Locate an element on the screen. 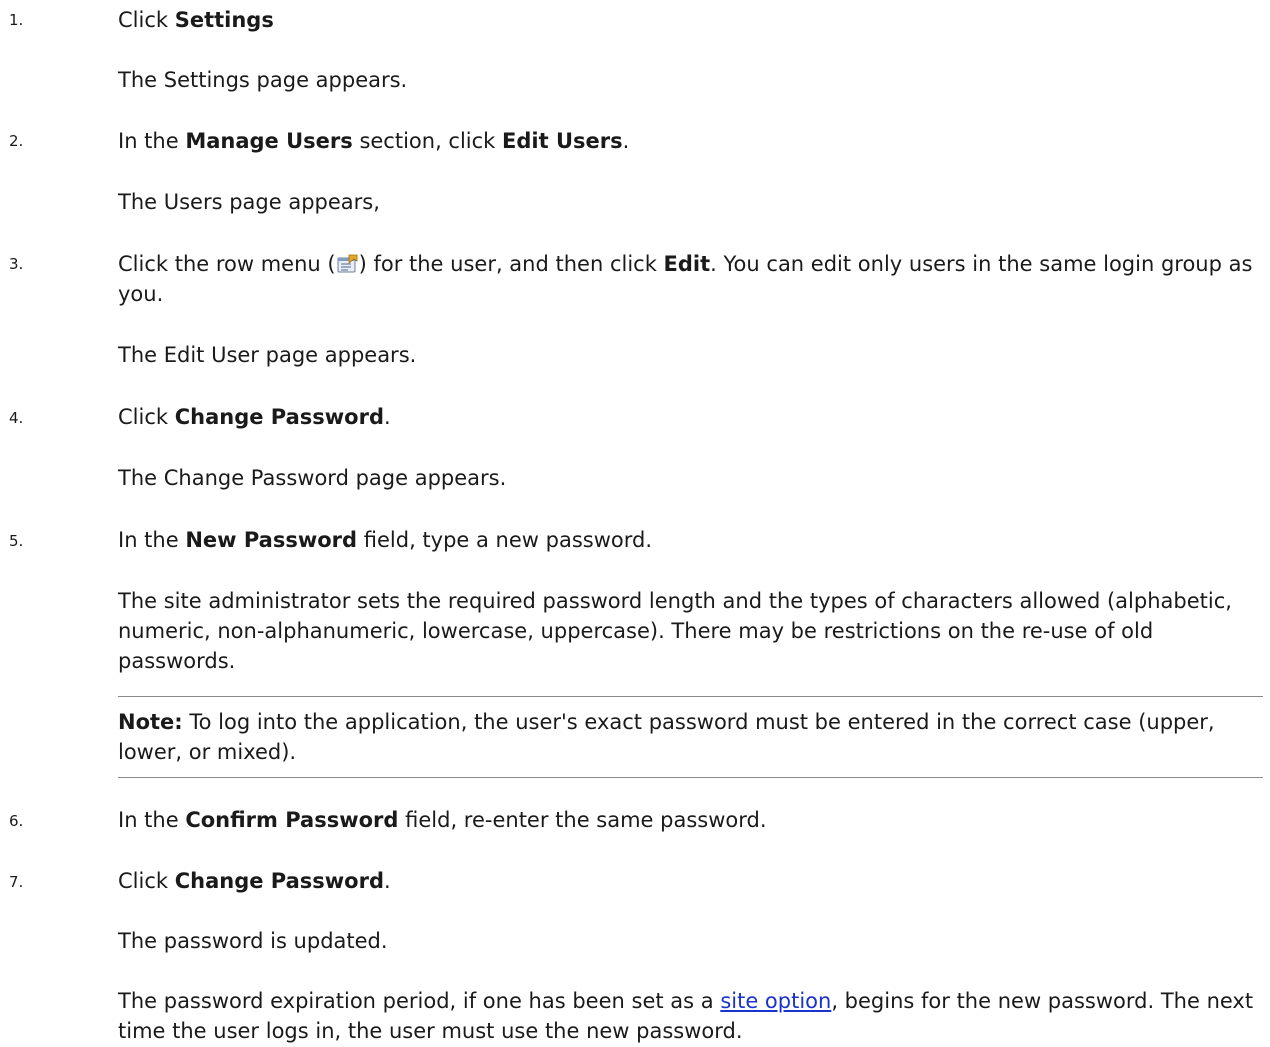 The width and height of the screenshot is (1270, 1047). confirm-password-label: Confirm Password is located at coordinates (292, 820).